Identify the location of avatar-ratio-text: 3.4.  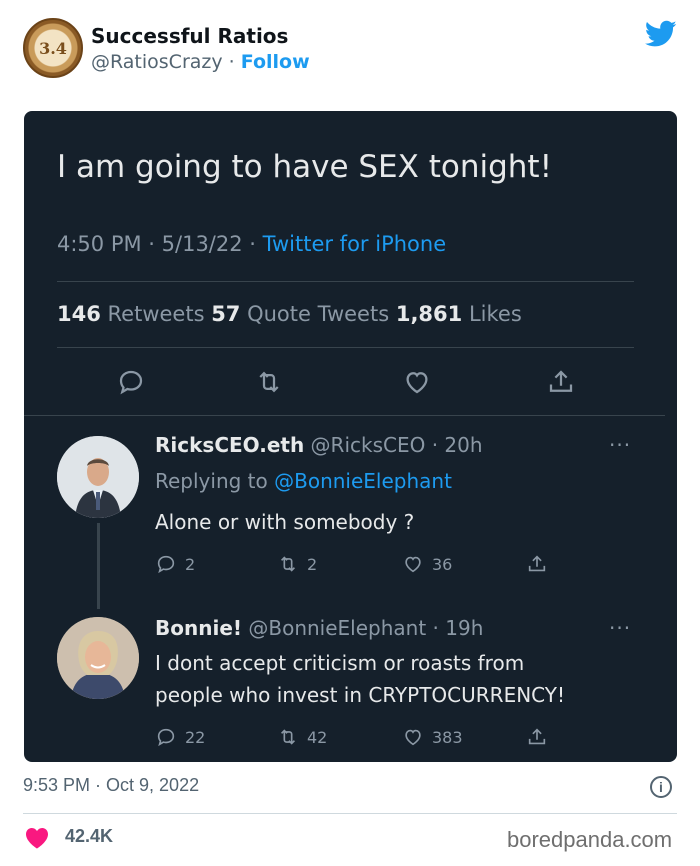
(53, 48).